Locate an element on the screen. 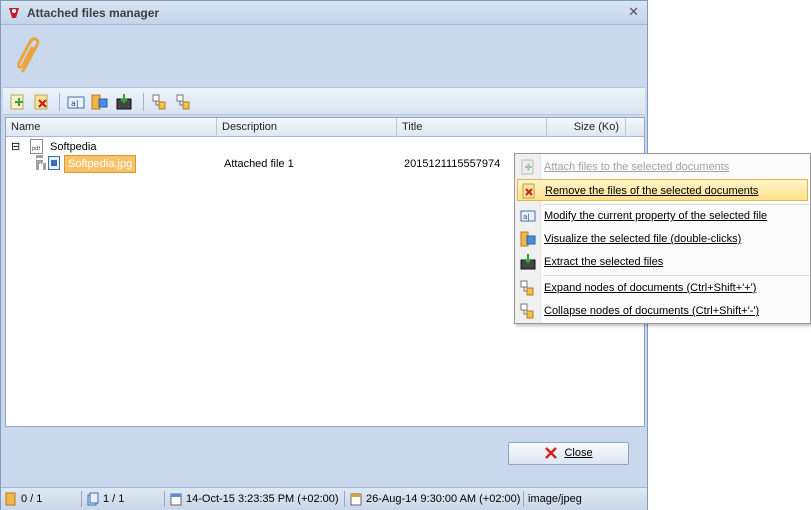  status-selected: 0 / 1 is located at coordinates (23, 499).